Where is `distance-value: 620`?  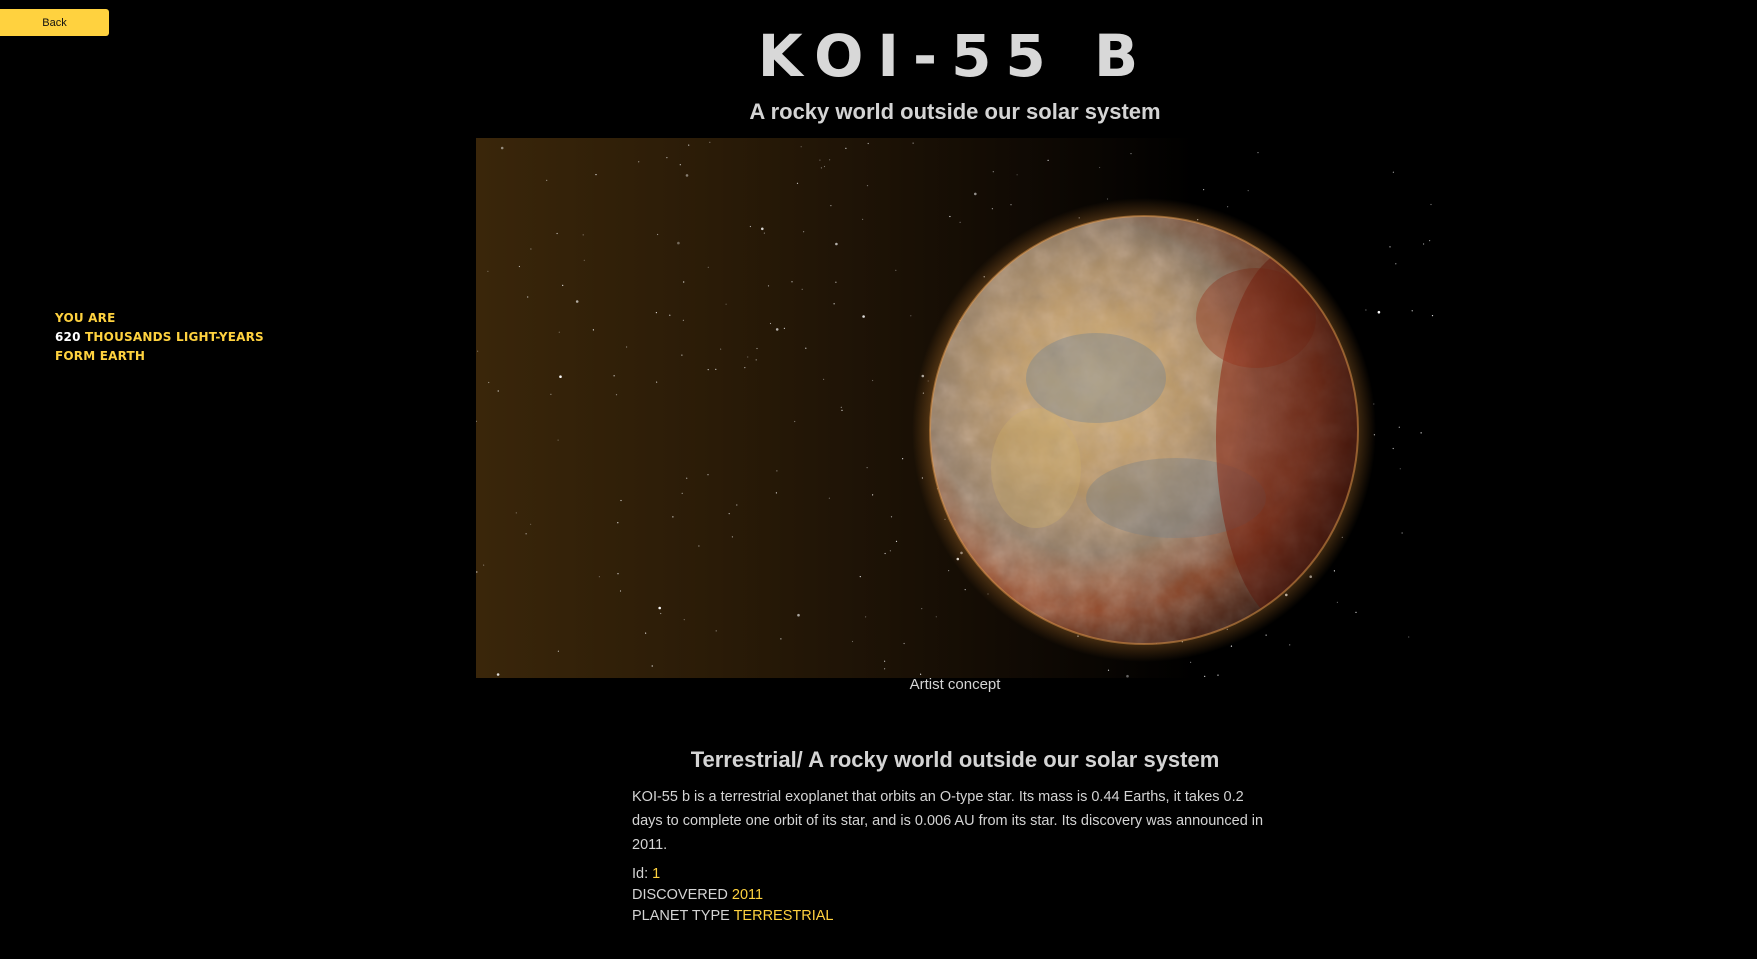
distance-value: 620 is located at coordinates (68, 337).